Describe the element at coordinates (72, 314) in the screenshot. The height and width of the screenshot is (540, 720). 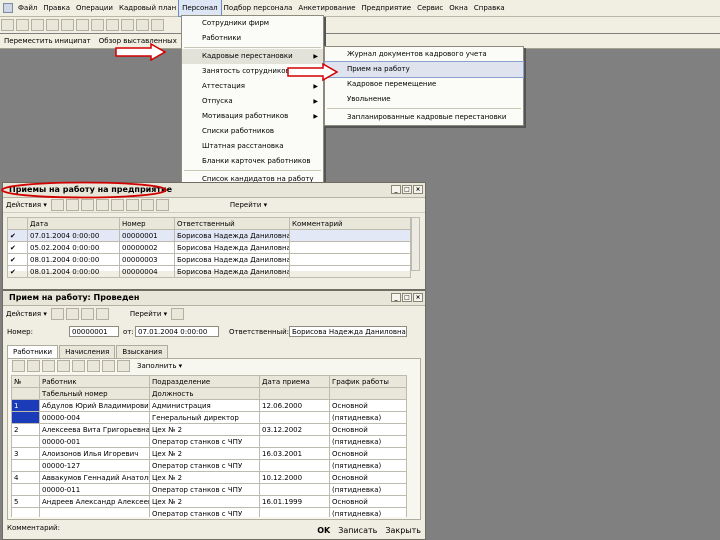
I see `unpost-icon` at that location.